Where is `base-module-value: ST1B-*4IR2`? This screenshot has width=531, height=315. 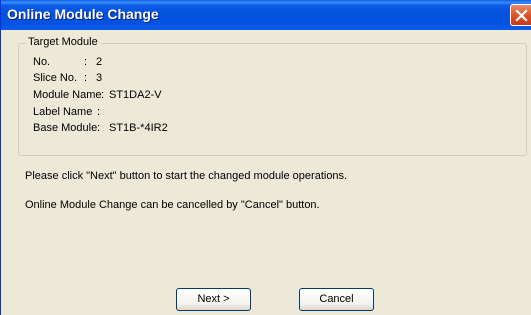
base-module-value: ST1B-*4IR2 is located at coordinates (138, 128).